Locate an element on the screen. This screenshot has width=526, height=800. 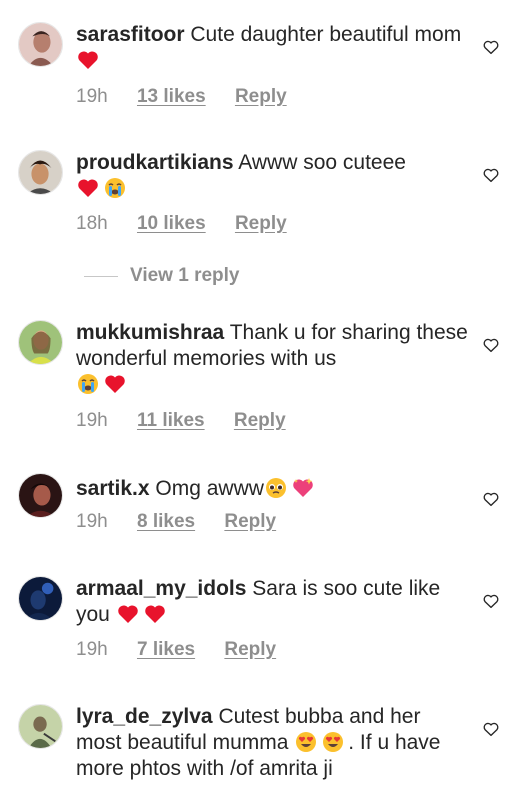
comment-timestamp: 18h is located at coordinates (92, 223).